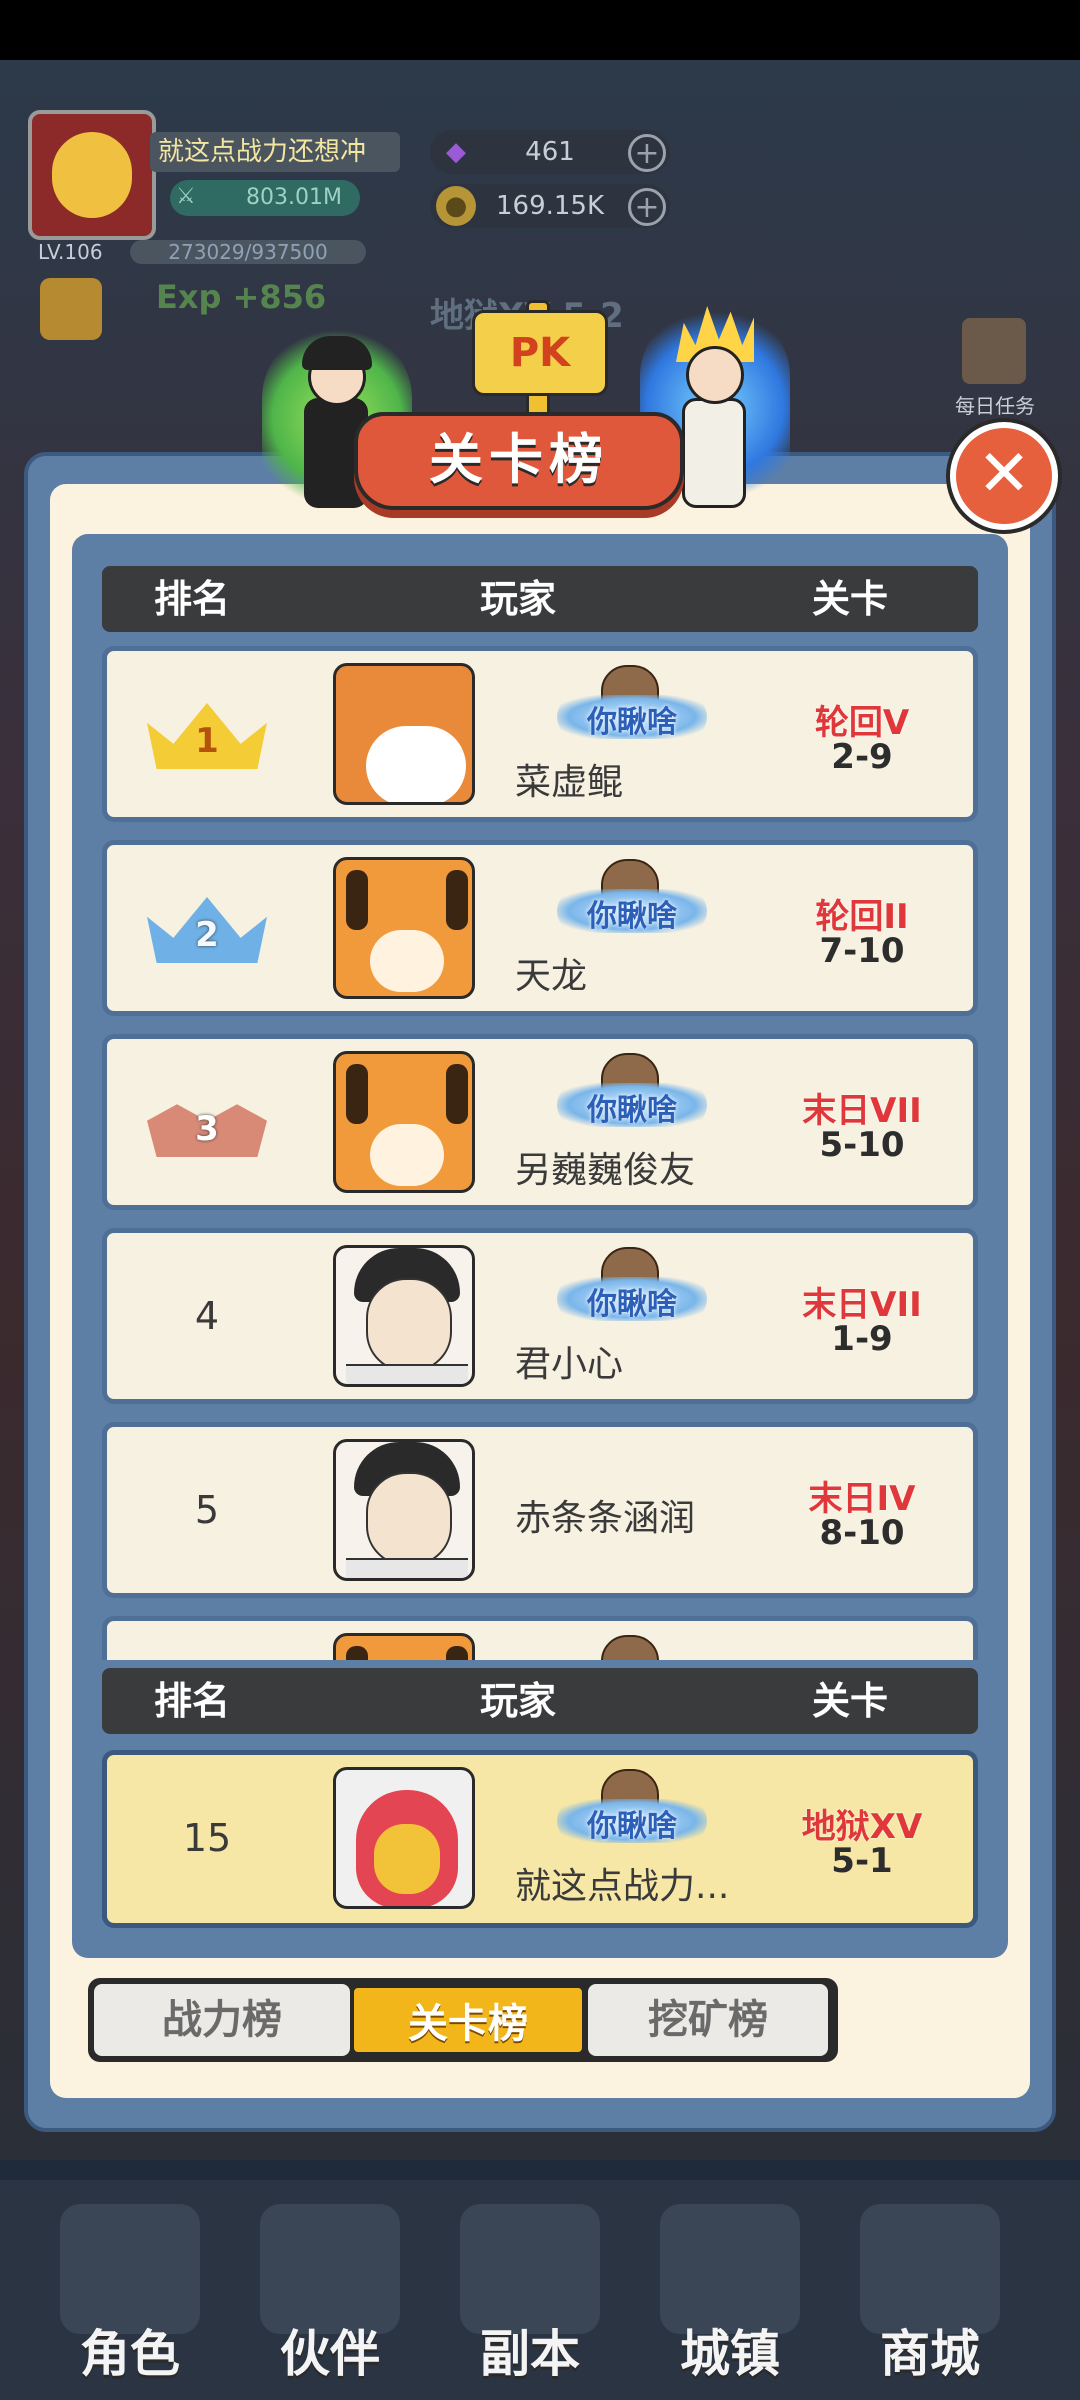 The width and height of the screenshot is (1080, 2400). I want to click on stage-level: 1-9, so click(862, 1339).